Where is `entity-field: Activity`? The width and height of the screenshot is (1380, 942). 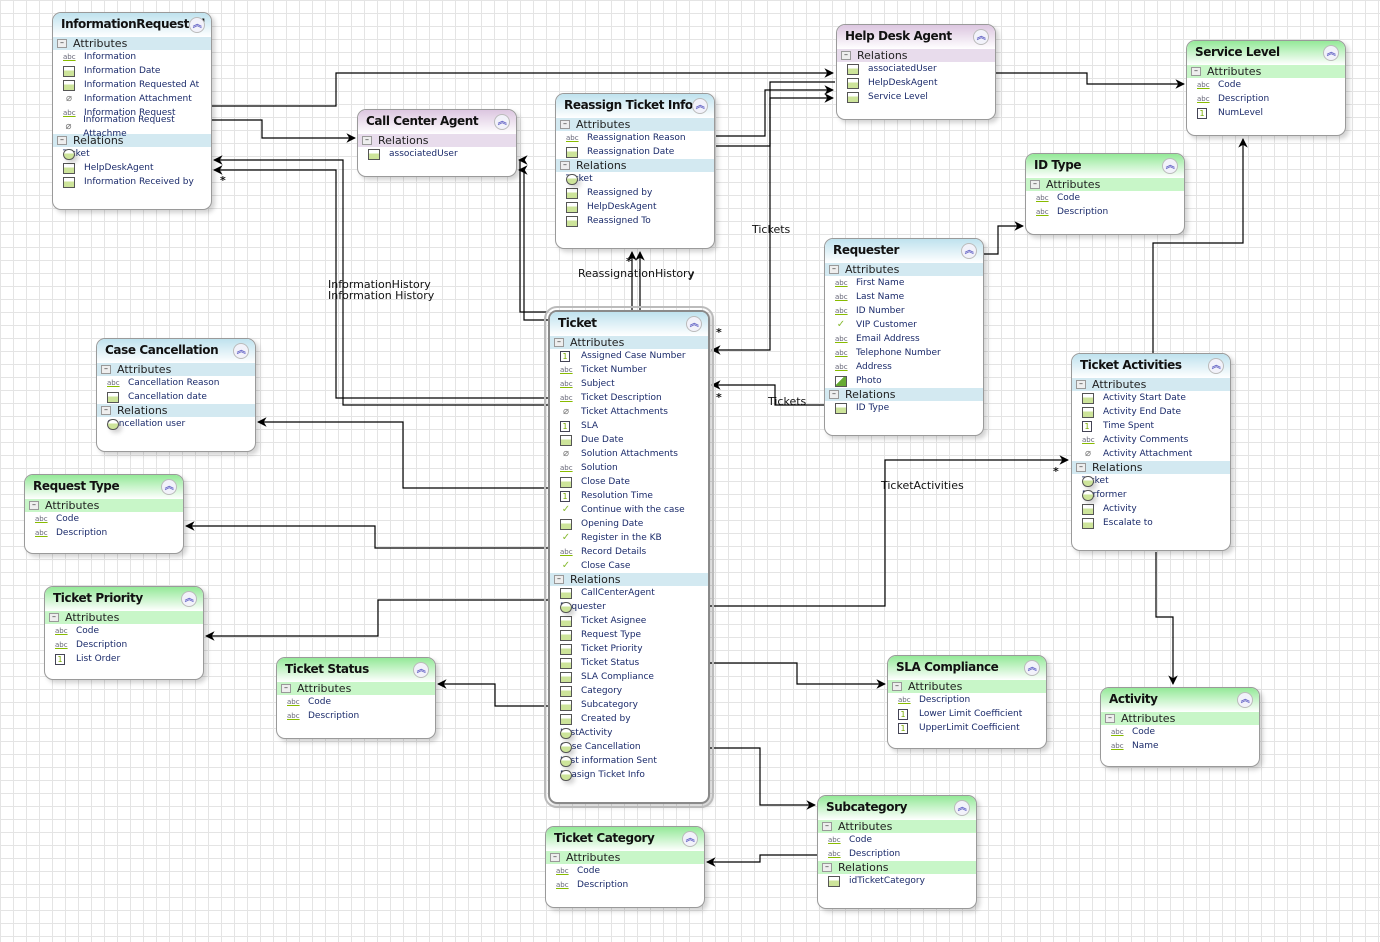 entity-field: Activity is located at coordinates (1151, 509).